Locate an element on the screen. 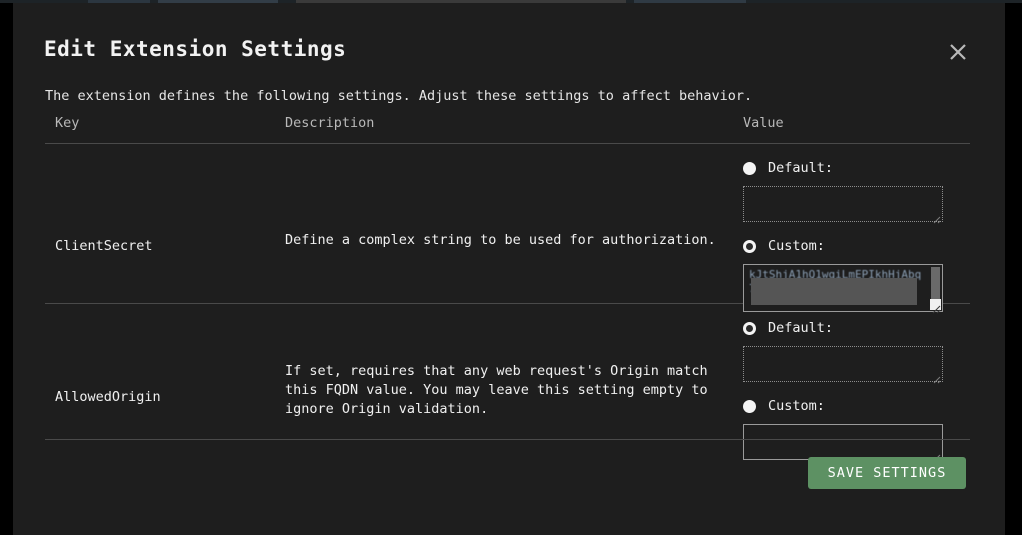 The height and width of the screenshot is (535, 1022). column-header-key: Key is located at coordinates (67, 123).